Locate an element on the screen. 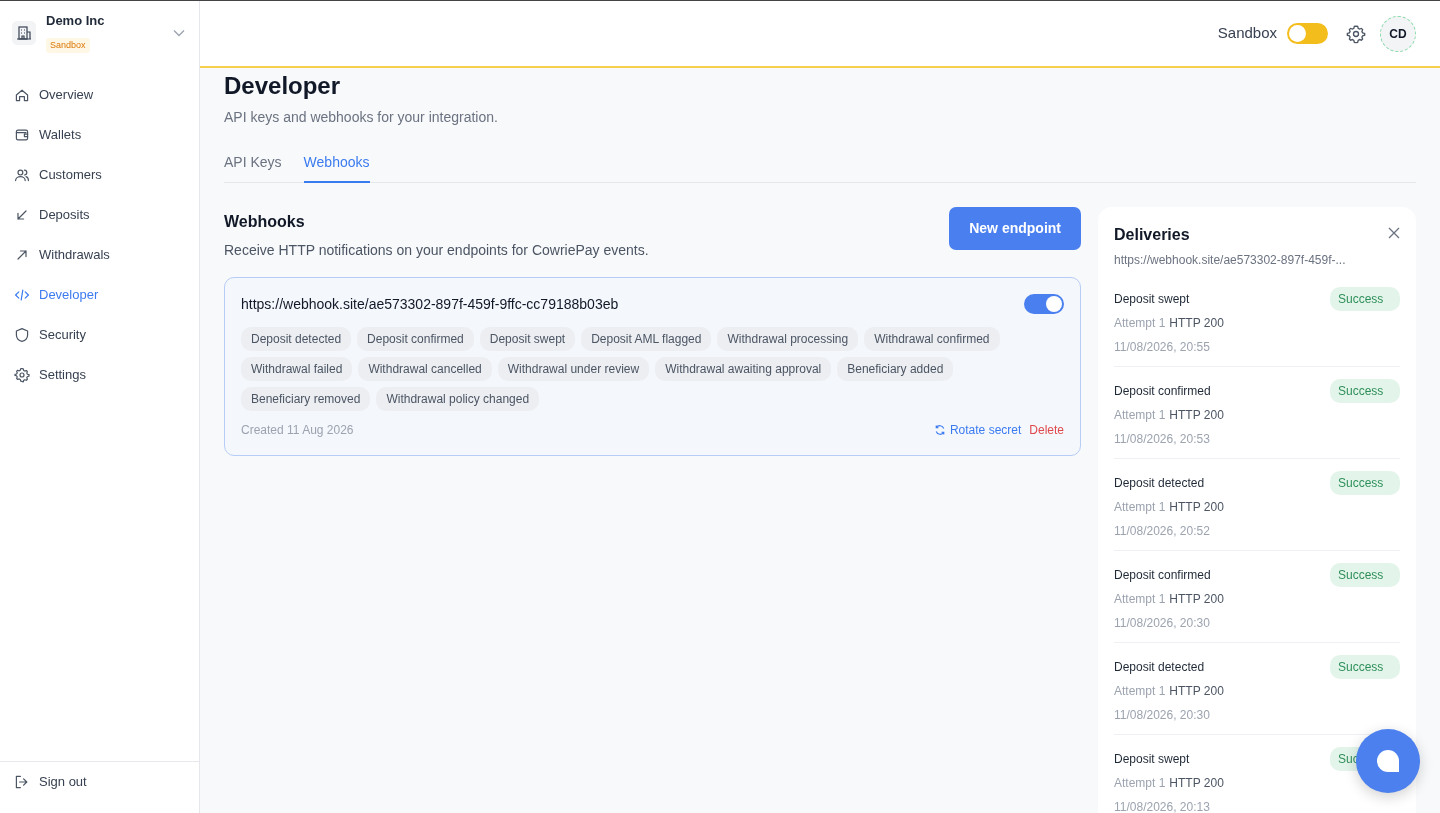  rotate-secret-link: Rotate secret is located at coordinates (977, 429).